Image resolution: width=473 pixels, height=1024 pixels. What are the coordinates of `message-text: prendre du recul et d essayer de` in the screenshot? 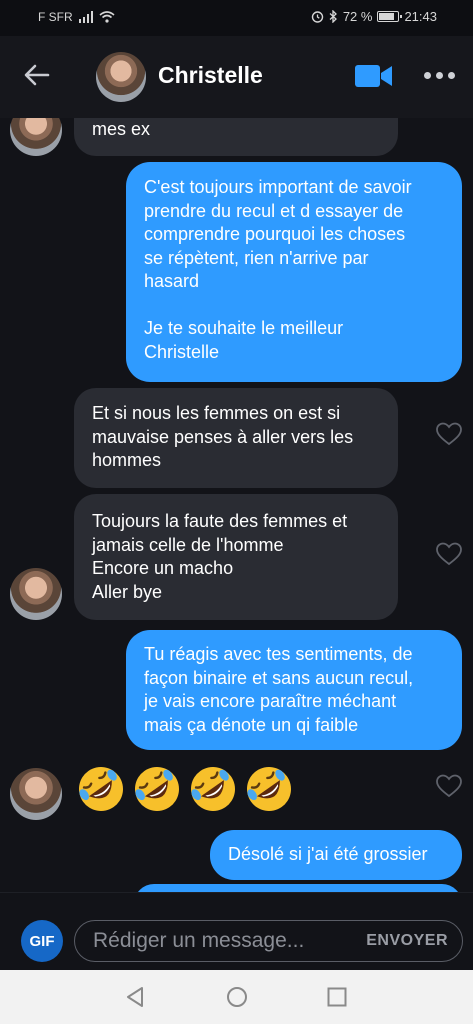 It's located at (274, 210).